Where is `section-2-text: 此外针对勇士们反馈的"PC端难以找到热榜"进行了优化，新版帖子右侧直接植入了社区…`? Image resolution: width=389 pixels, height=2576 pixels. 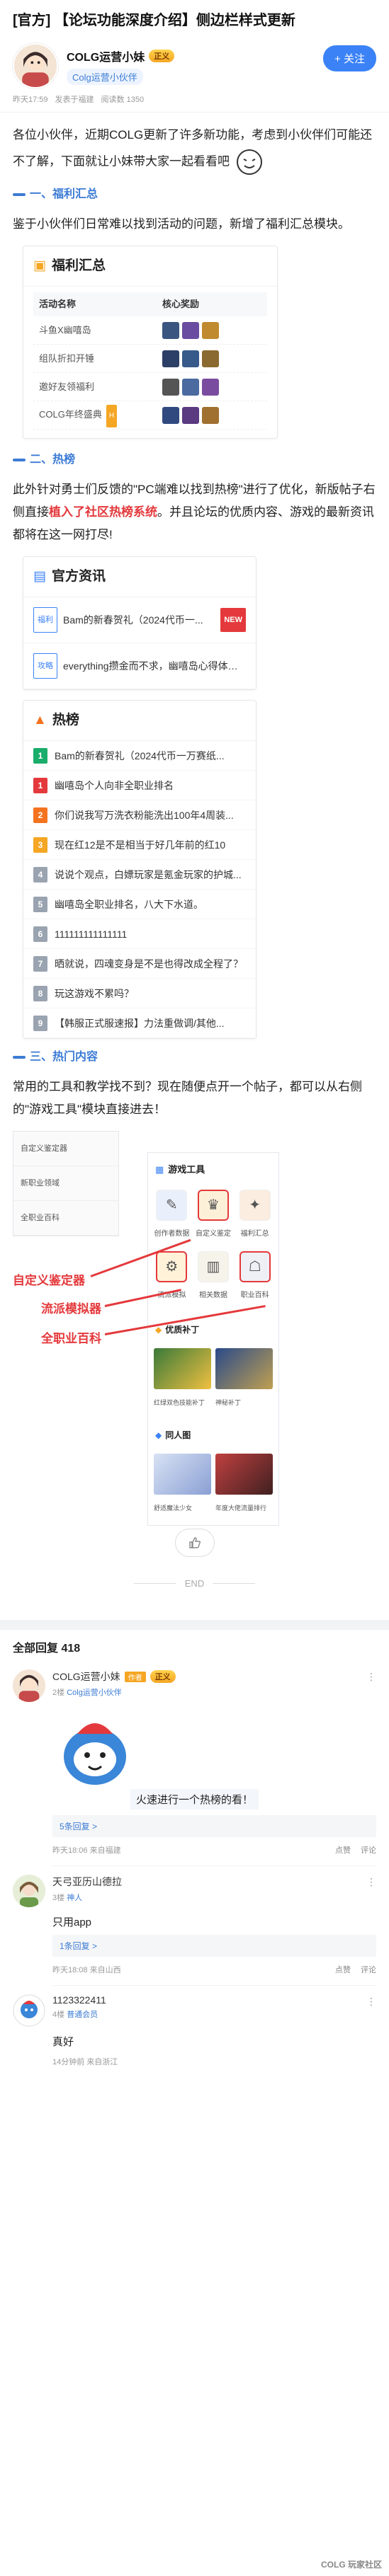 section-2-text: 此外针对勇士们反馈的"PC端难以找到热榜"进行了优化，新版帖子右侧直接植入了社区… is located at coordinates (194, 512).